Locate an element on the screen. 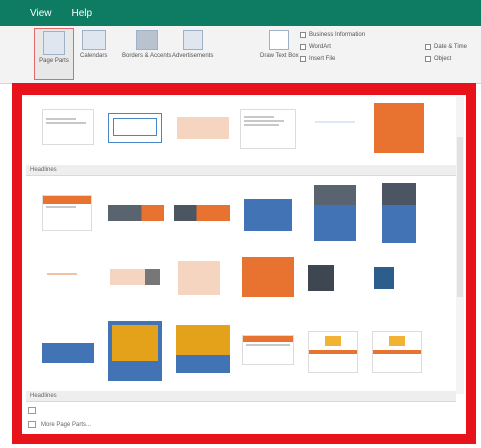  business-information-button: Business Information is located at coordinates (332, 35).